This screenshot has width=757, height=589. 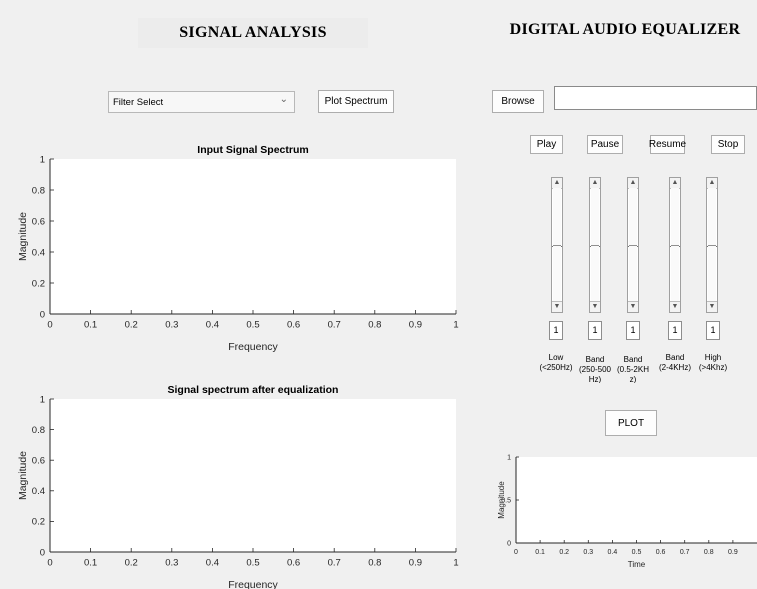 I want to click on chart-title: Signal spectrum after equalization, so click(x=253, y=390).